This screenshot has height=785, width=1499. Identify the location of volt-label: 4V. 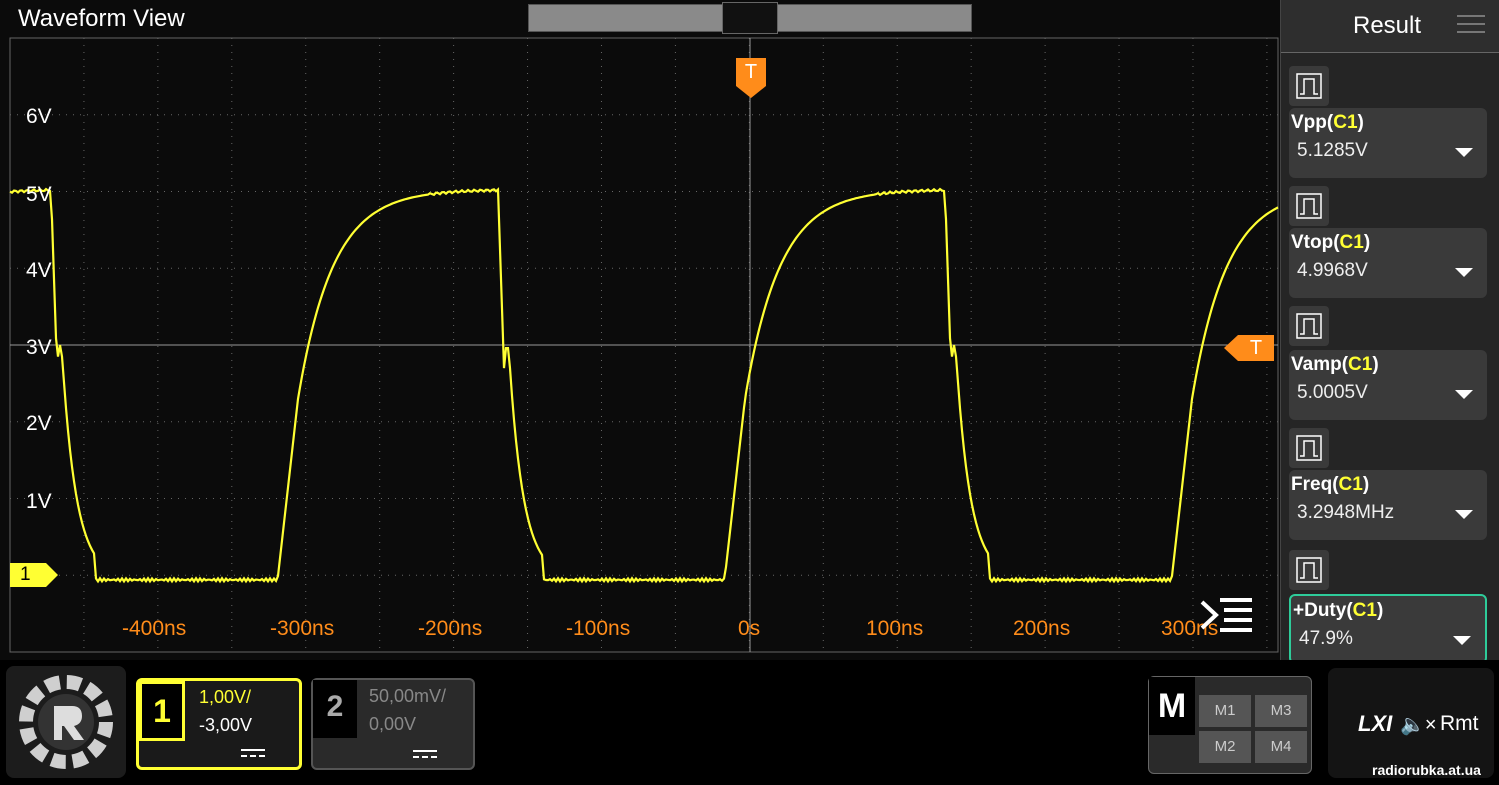
(39, 270).